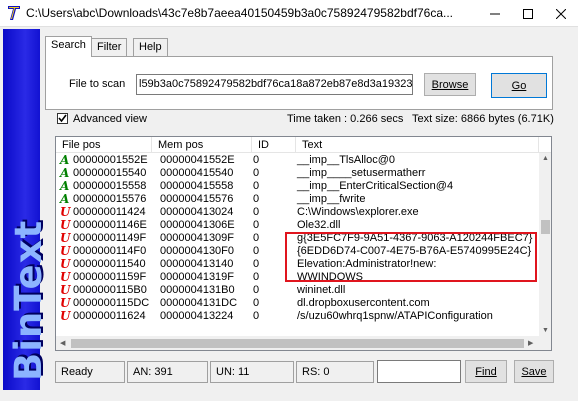 The height and width of the screenshot is (401, 578). What do you see at coordinates (197, 264) in the screenshot?
I see `mem-pos-cell: 000000413140` at bounding box center [197, 264].